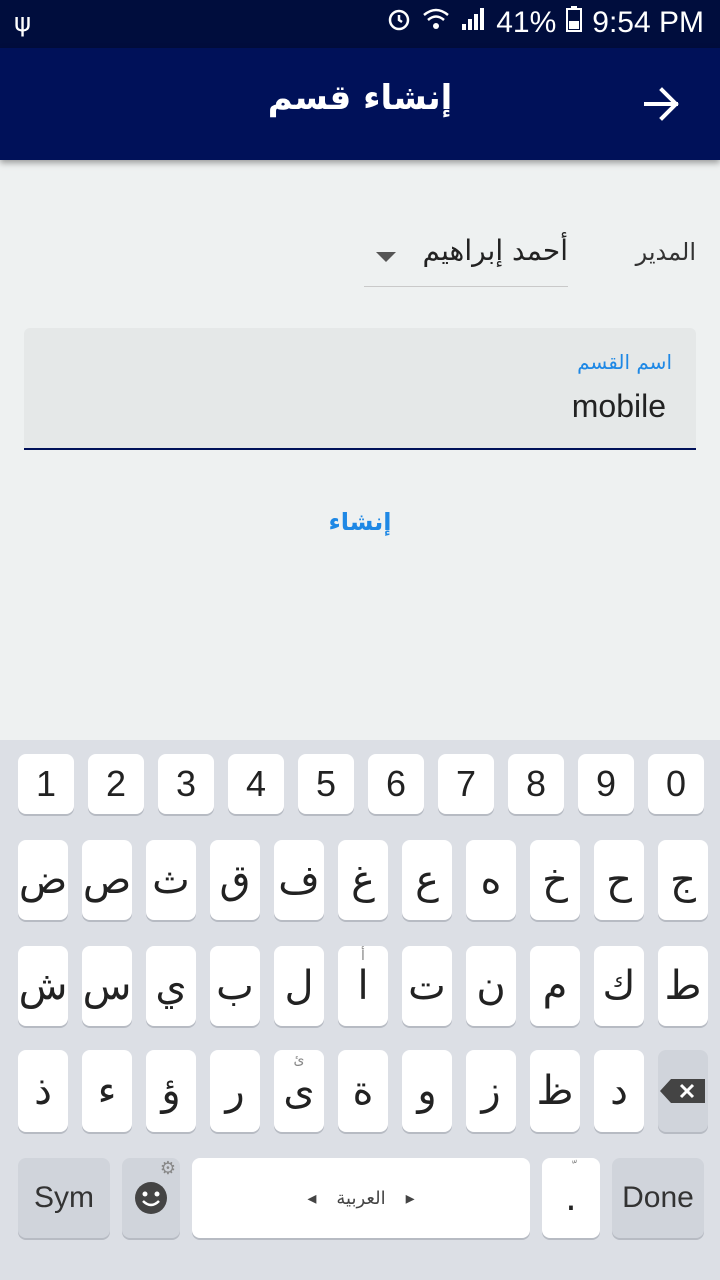 This screenshot has width=720, height=1280. Describe the element at coordinates (171, 1091) in the screenshot. I see `letter-key: ؤ` at that location.